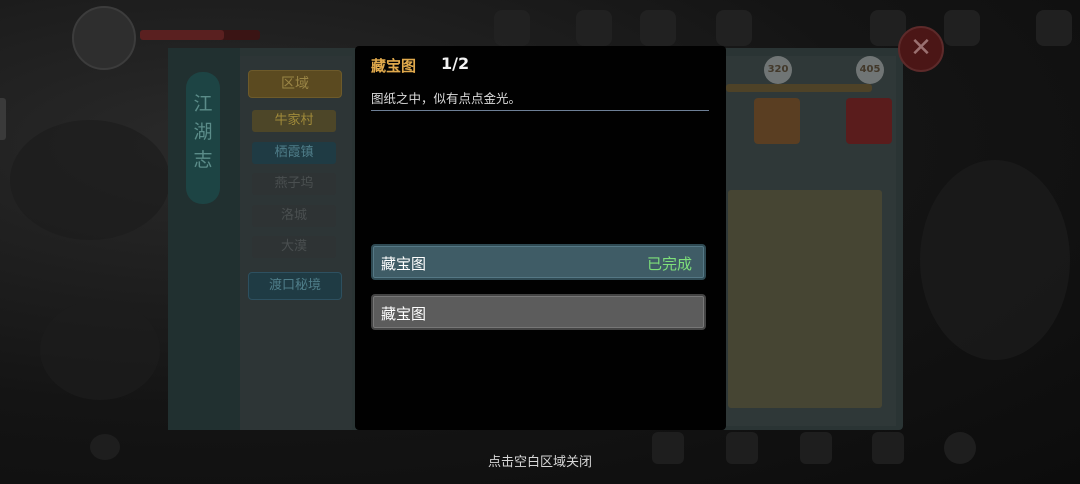 Image resolution: width=1080 pixels, height=484 pixels. What do you see at coordinates (294, 216) in the screenshot?
I see `region-item: 洛城` at bounding box center [294, 216].